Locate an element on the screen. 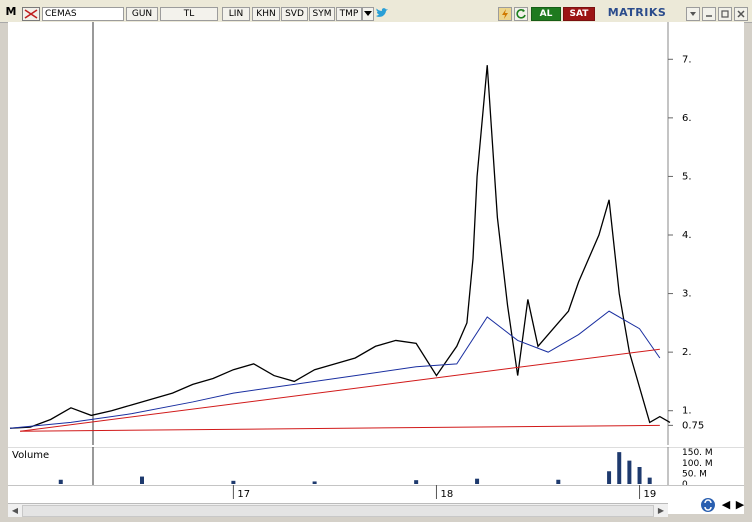  volume-chart: 150. M100. M50. M0. is located at coordinates (376, 468).